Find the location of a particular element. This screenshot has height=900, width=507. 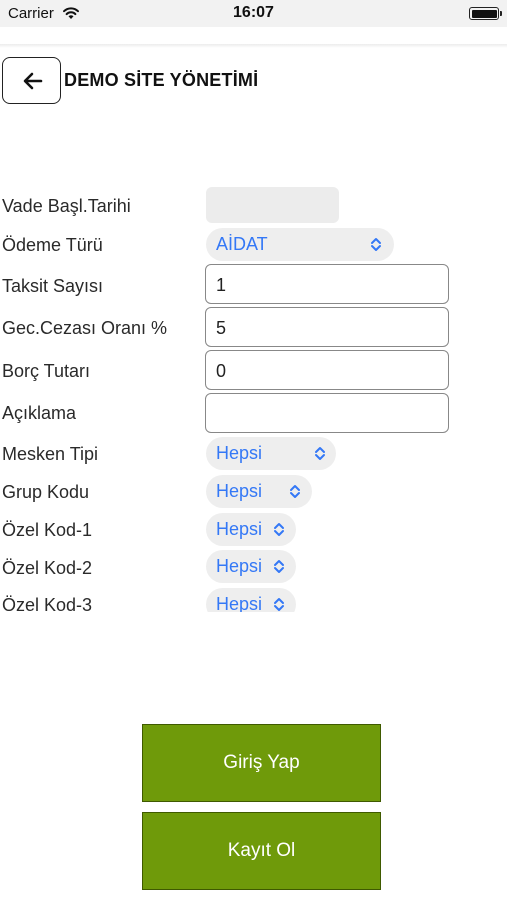

arrow-left-icon is located at coordinates (33, 81).